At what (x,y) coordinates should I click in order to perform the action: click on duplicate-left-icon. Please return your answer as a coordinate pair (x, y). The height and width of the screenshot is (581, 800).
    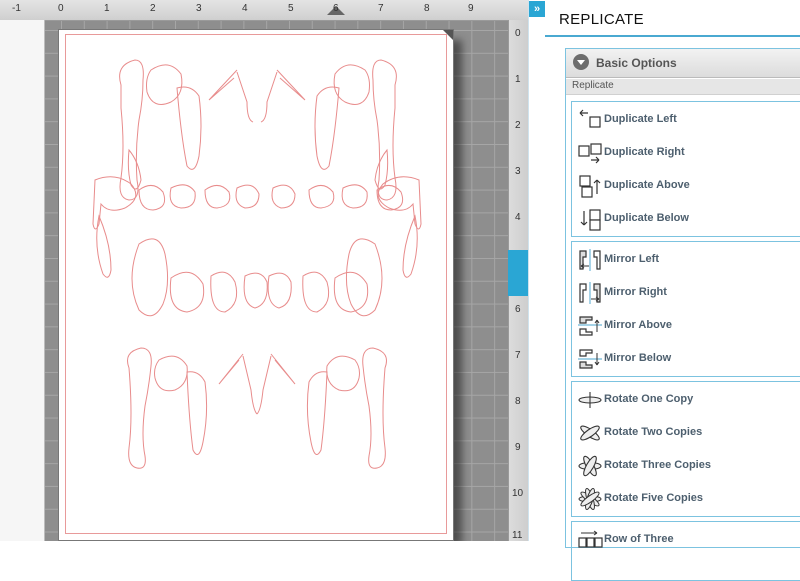
    Looking at the image, I should click on (590, 118).